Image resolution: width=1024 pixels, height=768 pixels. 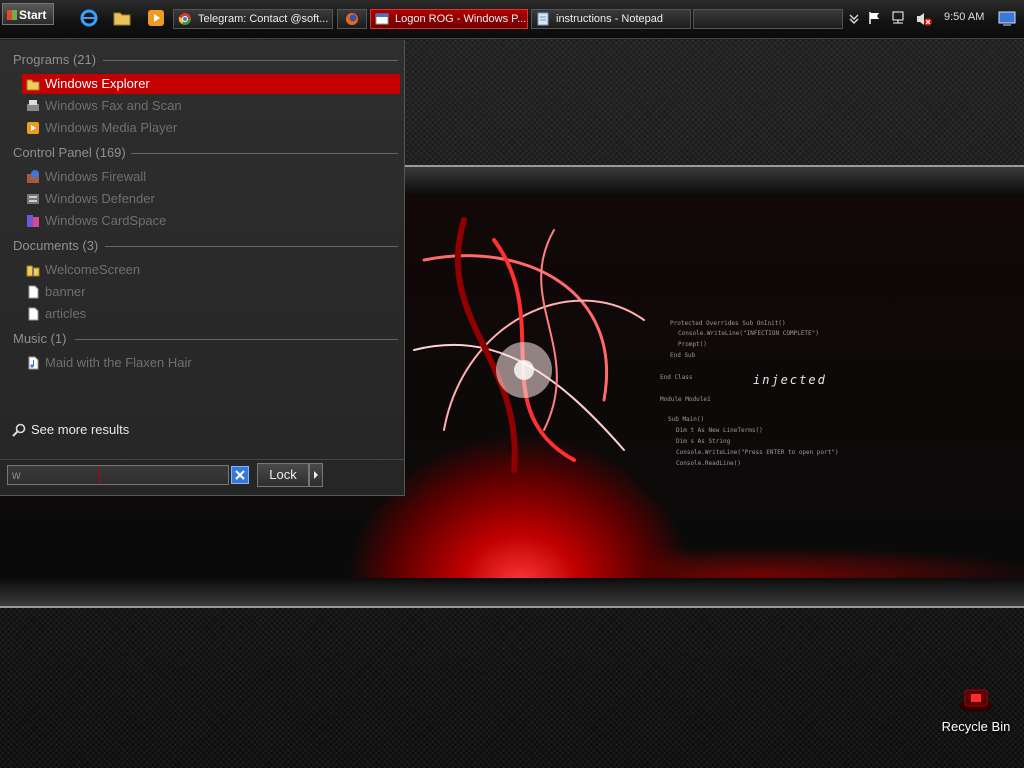 I want to click on group-header-label: Programs (21), so click(x=55, y=59).